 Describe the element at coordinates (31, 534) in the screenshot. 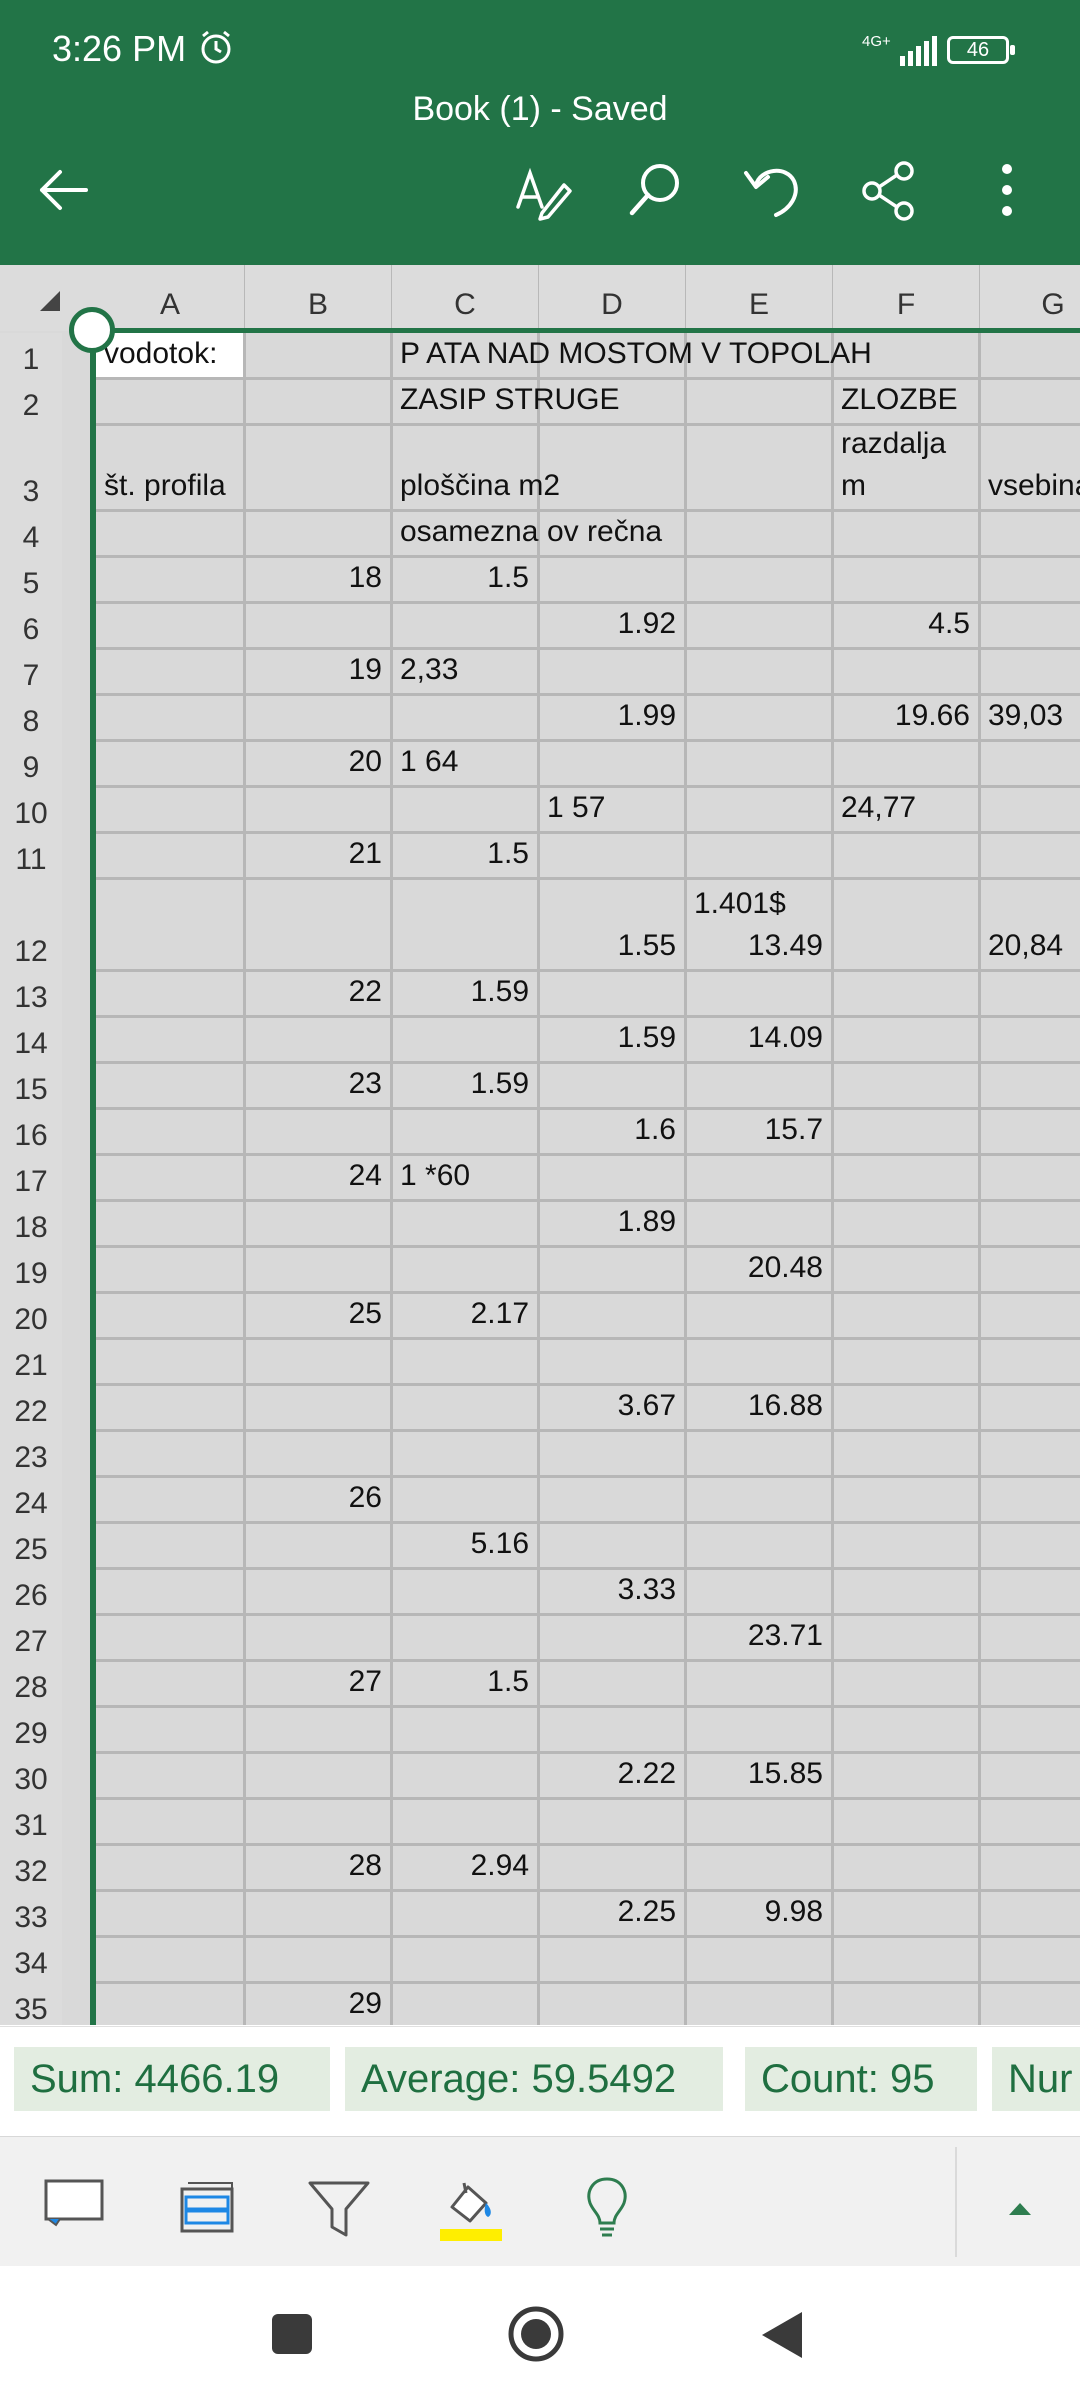

I see `row-header-4: 4` at that location.